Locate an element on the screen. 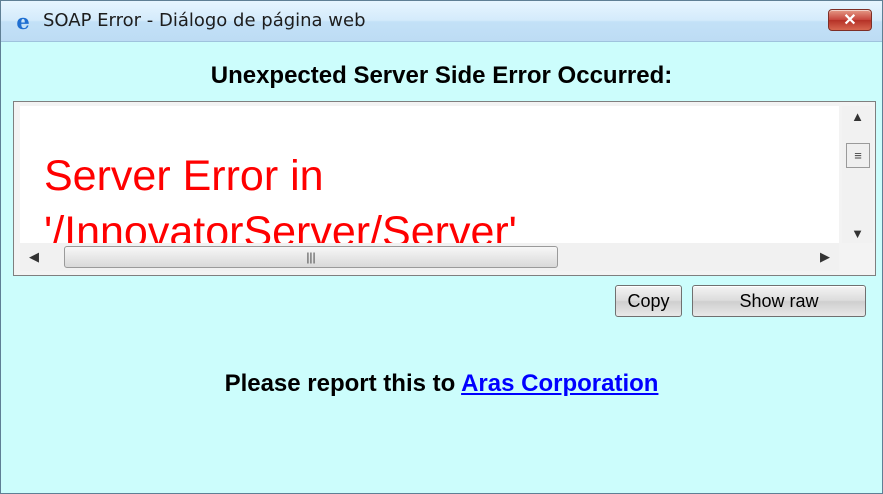 The width and height of the screenshot is (883, 494). horizontal-scroll-thumb: ||| is located at coordinates (311, 257).